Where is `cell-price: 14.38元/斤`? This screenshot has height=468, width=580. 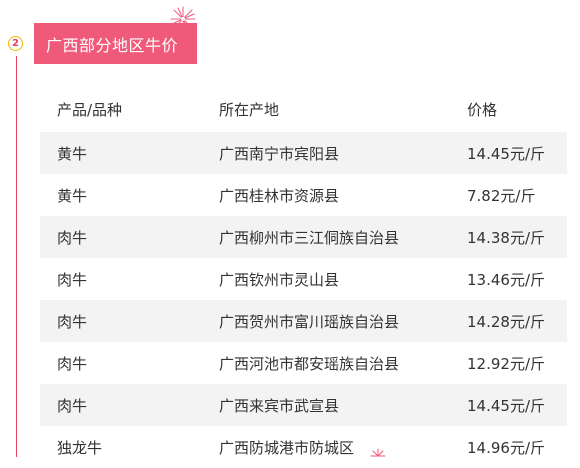
cell-price: 14.38元/斤 is located at coordinates (517, 237).